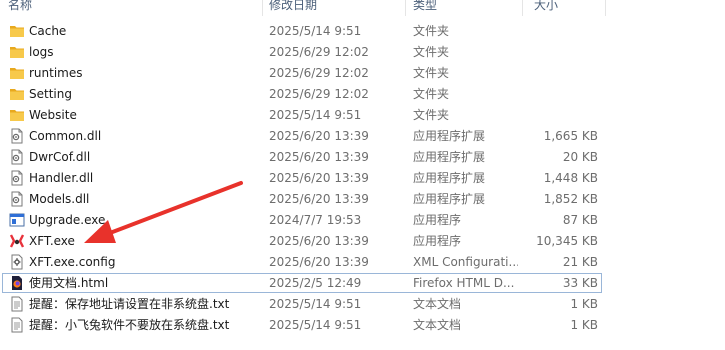  I want to click on file-size: 1,852 KB, so click(570, 199).